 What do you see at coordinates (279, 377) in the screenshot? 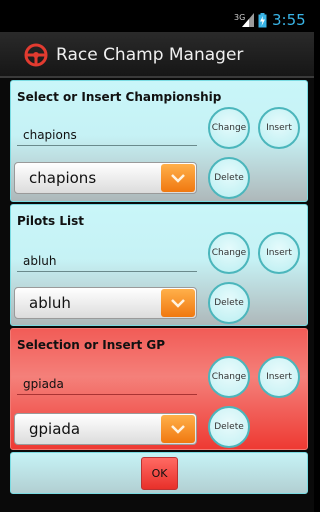
I see `gp-insert-button: Insert` at bounding box center [279, 377].